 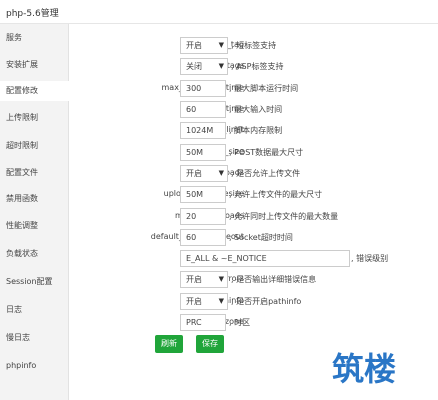 I want to click on setting-row-max-file-uploads: max_file_uploads 20 , 允许同时上传文件的最大数量, so click(x=254, y=217).